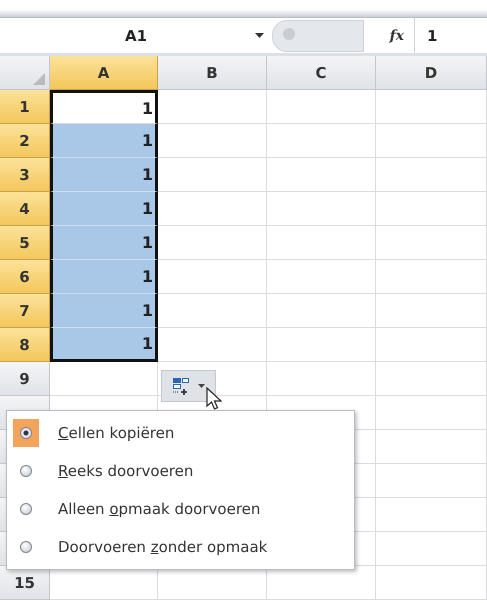 The image size is (487, 603). I want to click on row-header: 9, so click(25, 379).